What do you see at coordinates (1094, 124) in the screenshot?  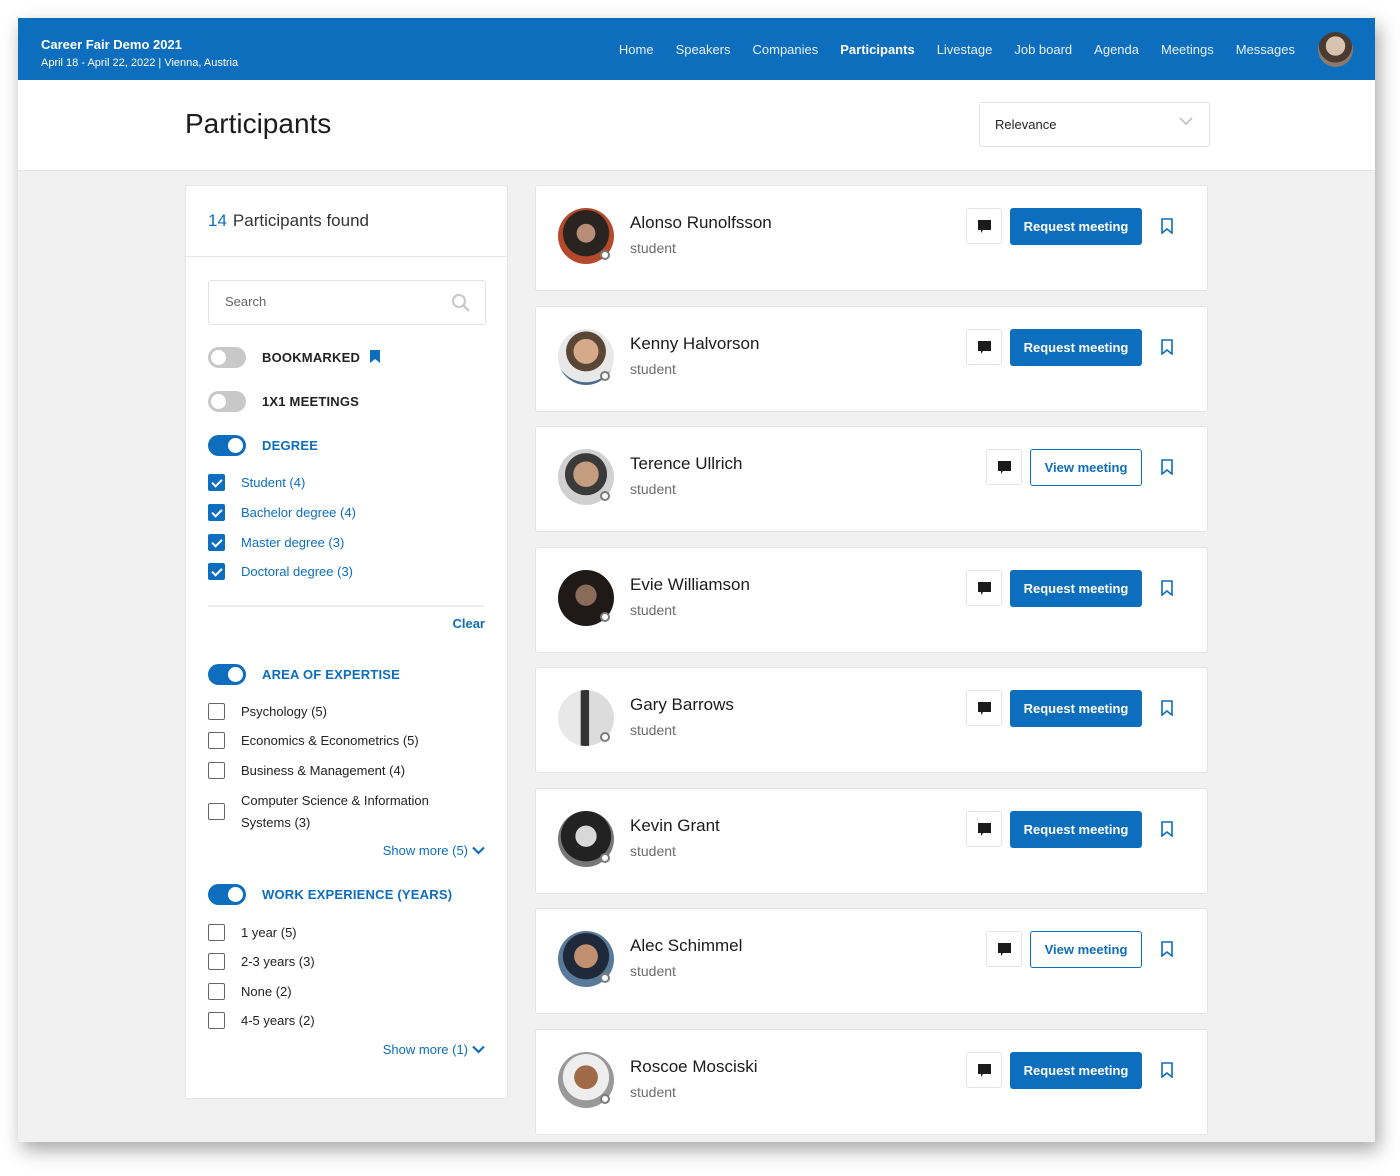 I see `sort-dropdown: Relevance` at bounding box center [1094, 124].